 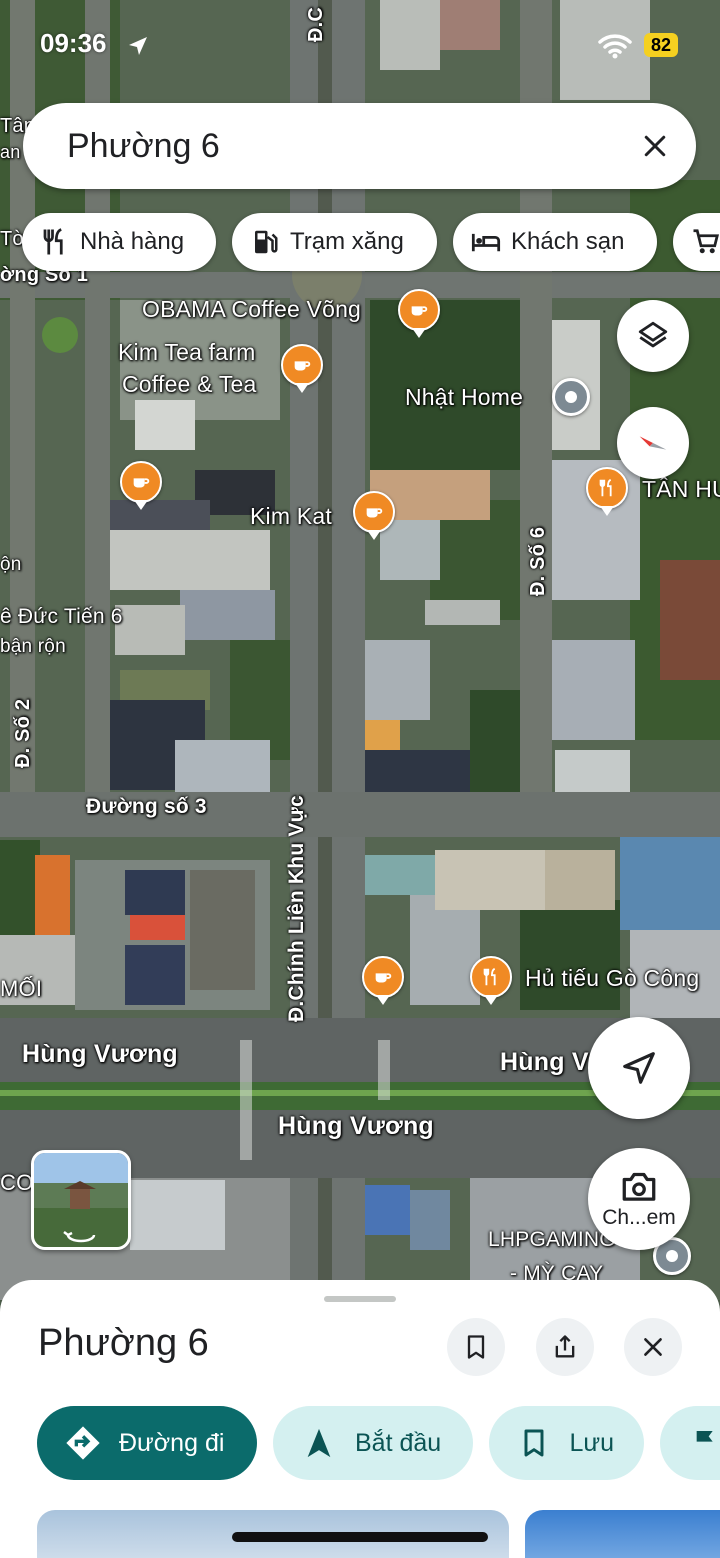 I want to click on street-label-hung-vuong-3: Hùng V, so click(x=544, y=1062).